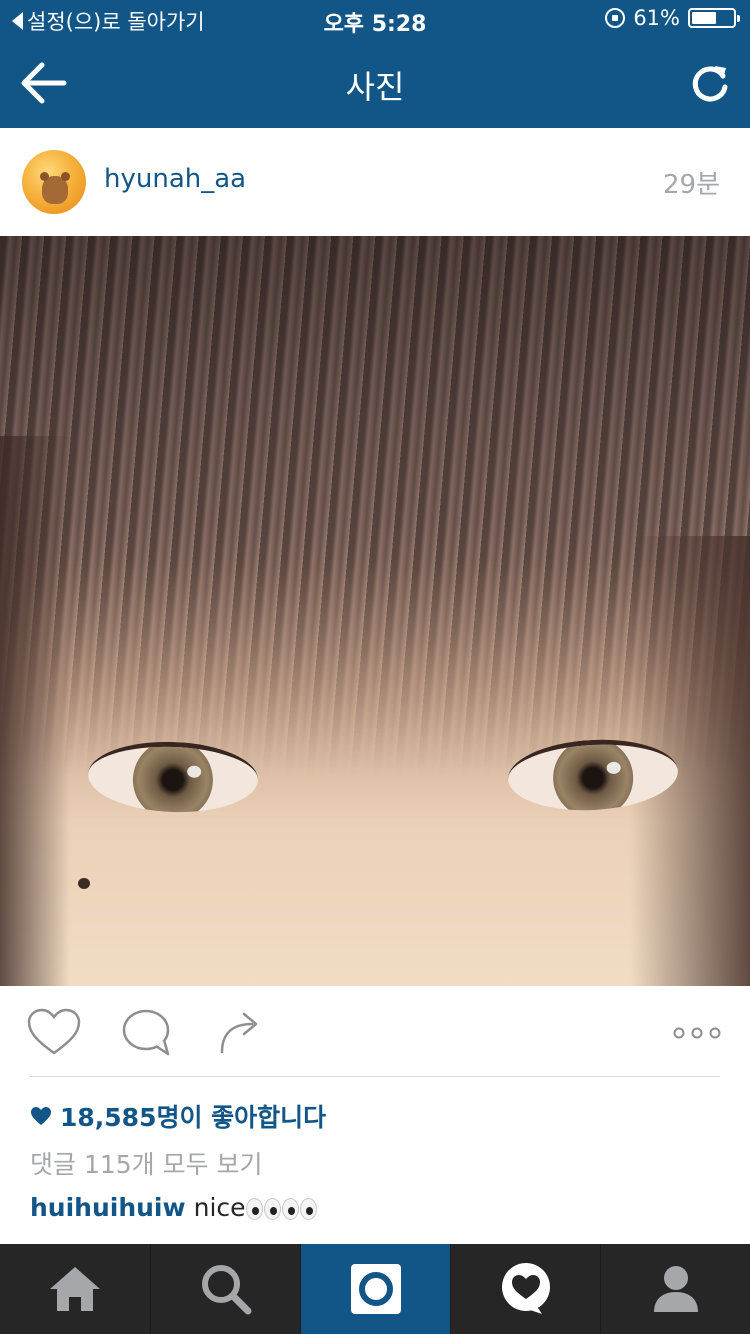 The width and height of the screenshot is (750, 1334). What do you see at coordinates (219, 1207) in the screenshot?
I see `comment-text: nice` at bounding box center [219, 1207].